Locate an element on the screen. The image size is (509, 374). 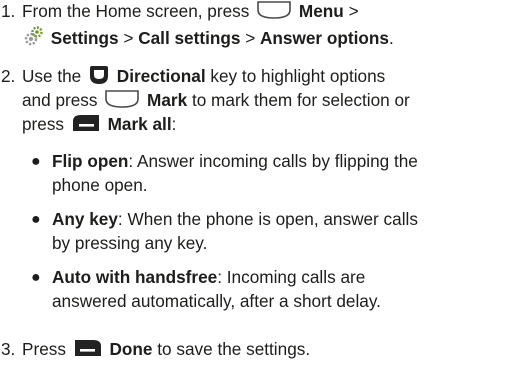
menu-key-icon is located at coordinates (274, 10).